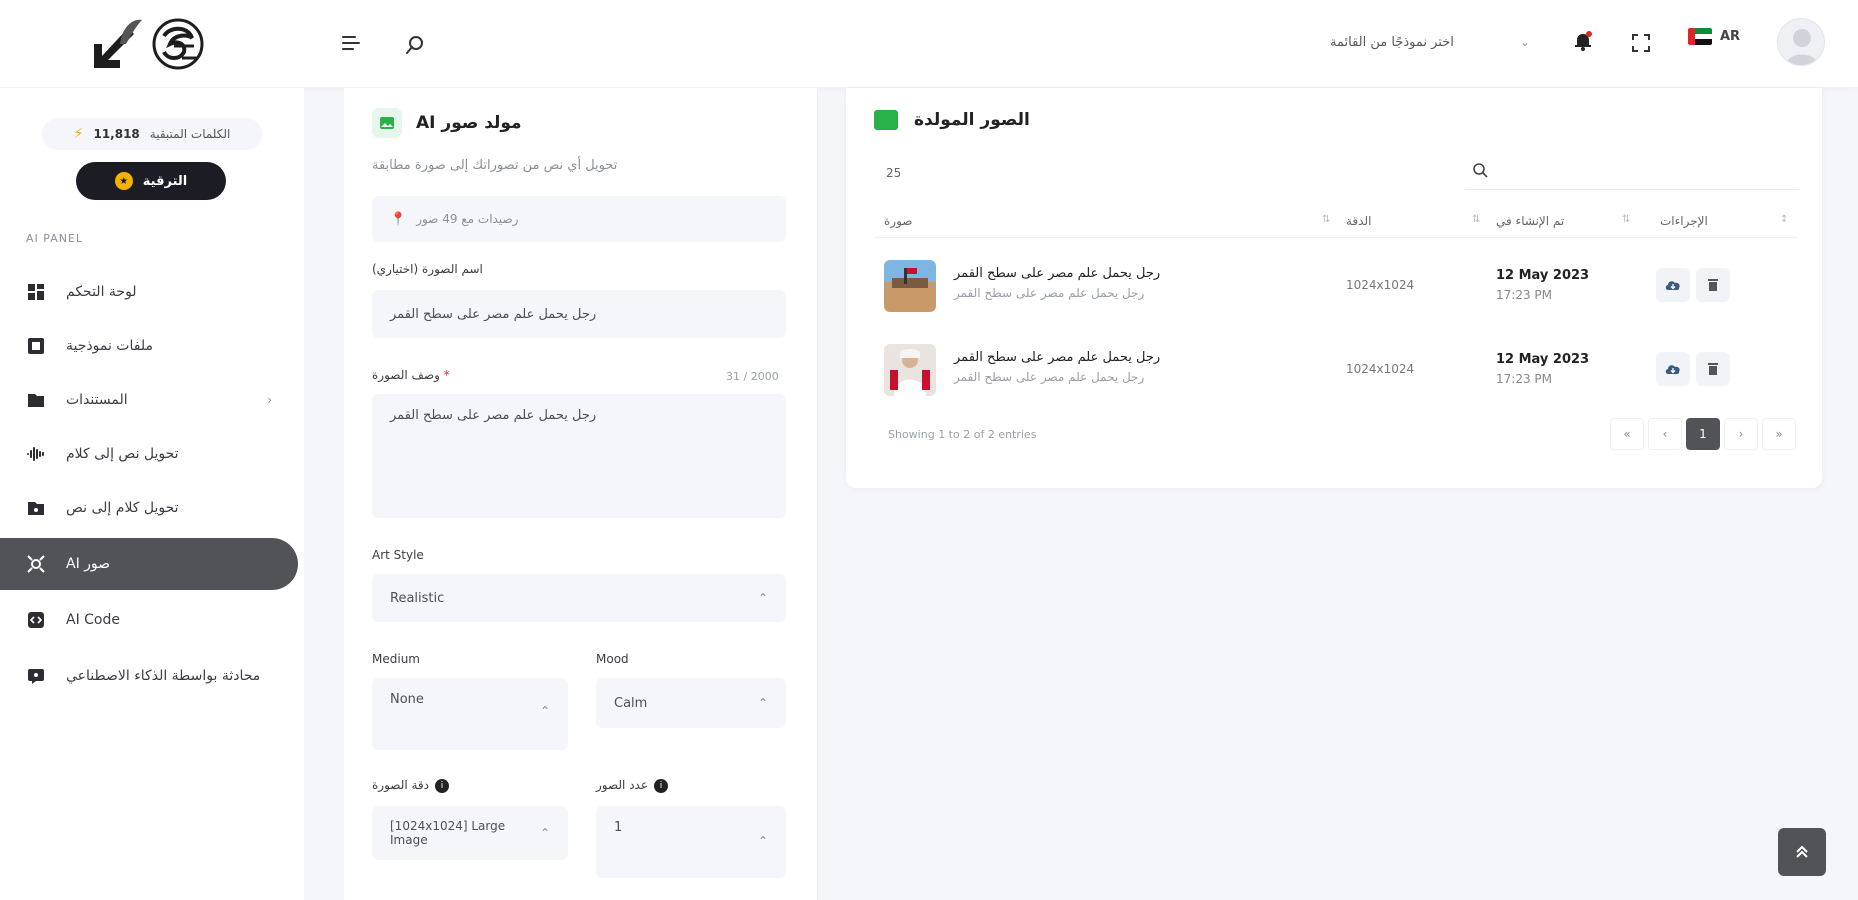 The height and width of the screenshot is (900, 1858). I want to click on sidebar-item-ai-chat: محادثة بواسطة الذكاء الاصطناعي, so click(149, 676).